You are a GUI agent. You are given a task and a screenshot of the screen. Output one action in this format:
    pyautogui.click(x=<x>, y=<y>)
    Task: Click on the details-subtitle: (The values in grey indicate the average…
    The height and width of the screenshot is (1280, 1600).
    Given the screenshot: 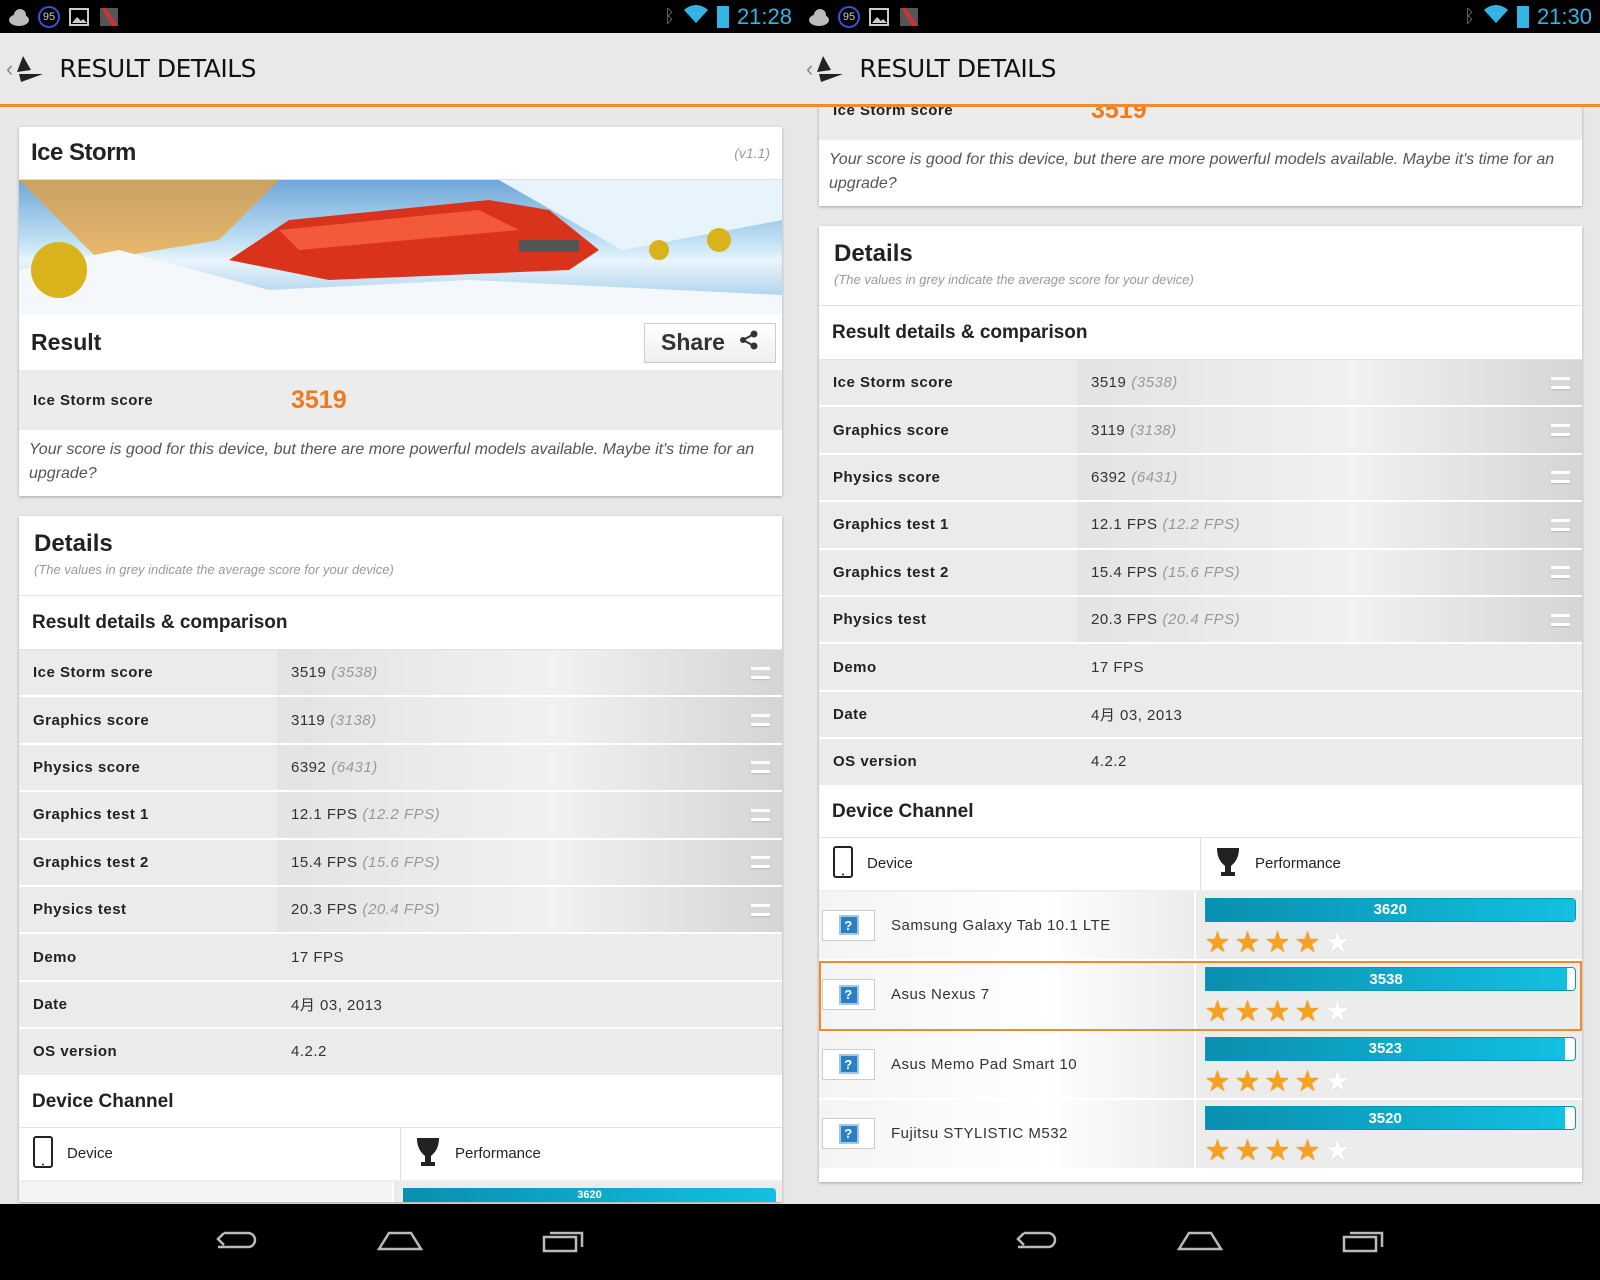 What is the action you would take?
    pyautogui.click(x=214, y=569)
    